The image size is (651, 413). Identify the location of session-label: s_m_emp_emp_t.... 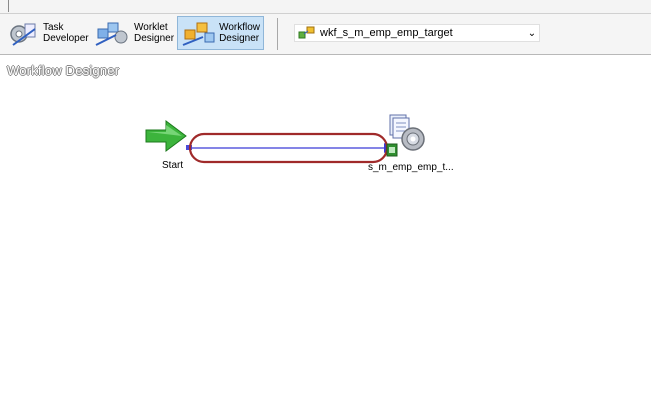
(411, 167).